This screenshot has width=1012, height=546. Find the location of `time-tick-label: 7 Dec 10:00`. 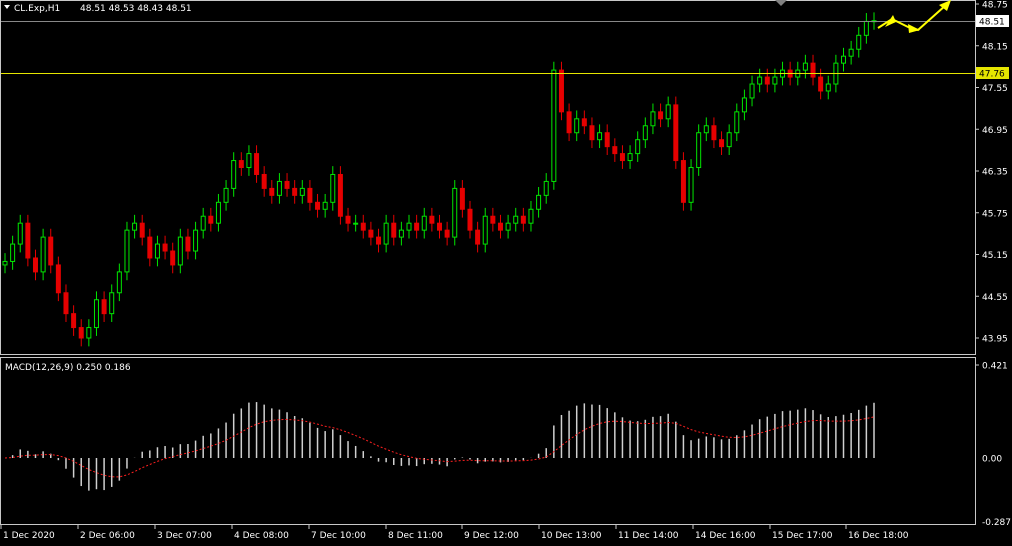

time-tick-label: 7 Dec 10:00 is located at coordinates (338, 536).